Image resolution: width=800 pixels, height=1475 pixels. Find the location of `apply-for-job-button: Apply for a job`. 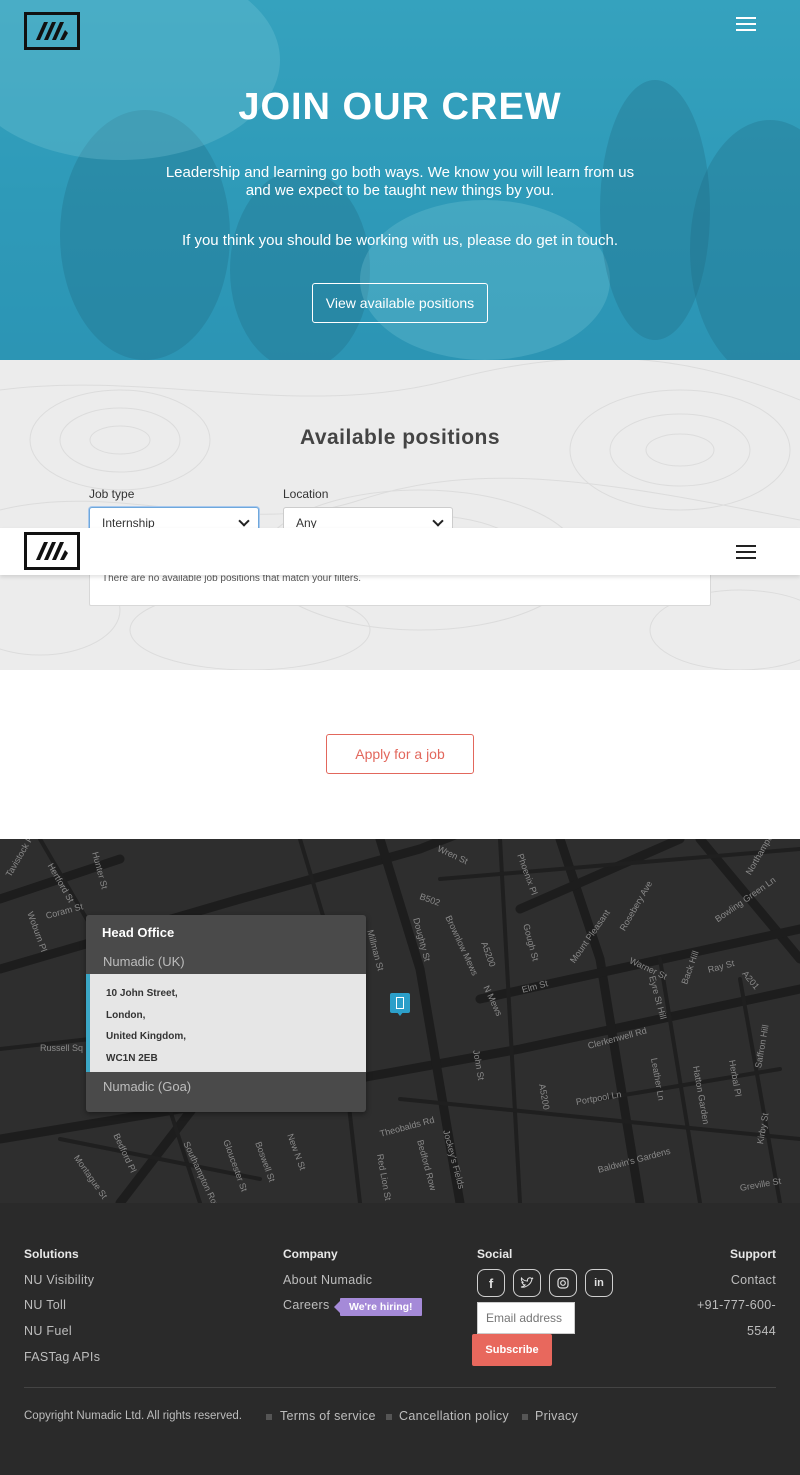

apply-for-job-button: Apply for a job is located at coordinates (400, 754).